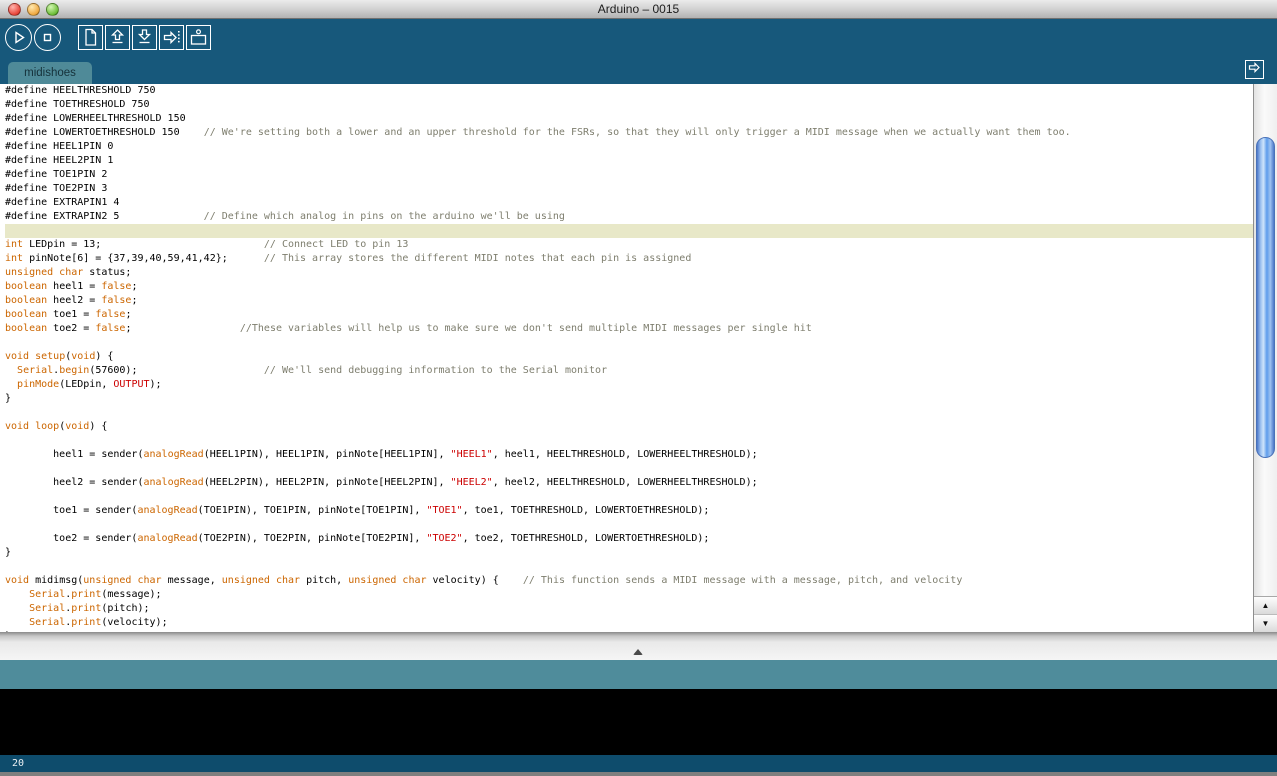  I want to click on code-line: #define HEEL1PIN 0, so click(641, 147).